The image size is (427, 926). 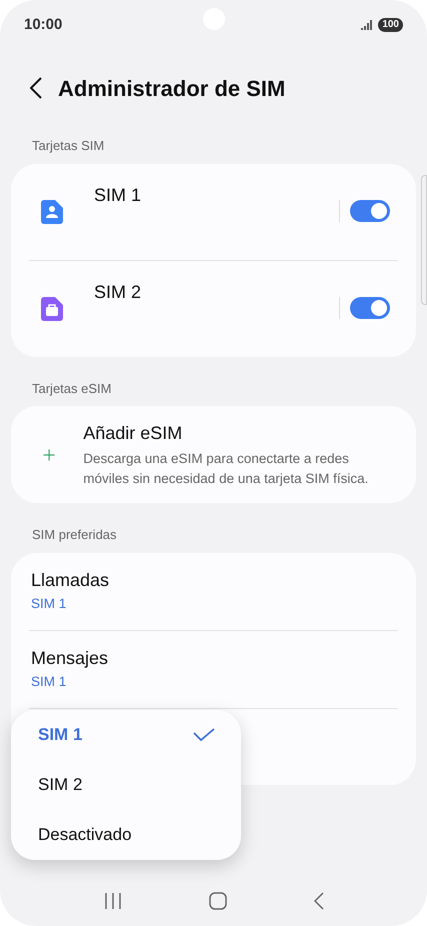 I want to click on preference-title: Mensajes, so click(x=223, y=658).